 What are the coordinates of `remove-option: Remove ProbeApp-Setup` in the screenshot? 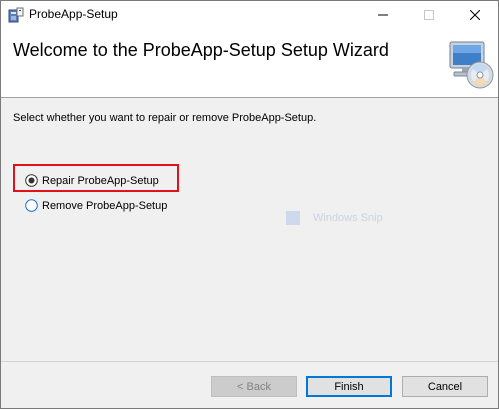 It's located at (96, 205).